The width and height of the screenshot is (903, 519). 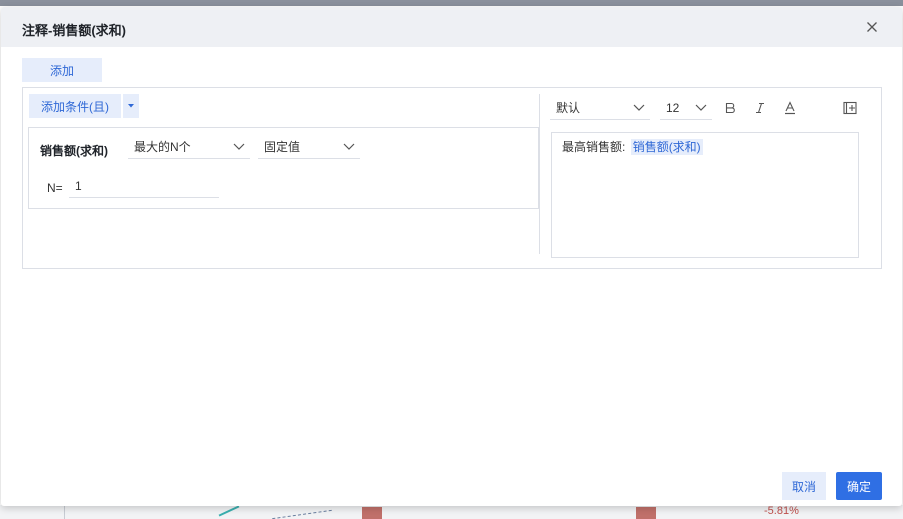 What do you see at coordinates (760, 108) in the screenshot?
I see `italic-icon` at bounding box center [760, 108].